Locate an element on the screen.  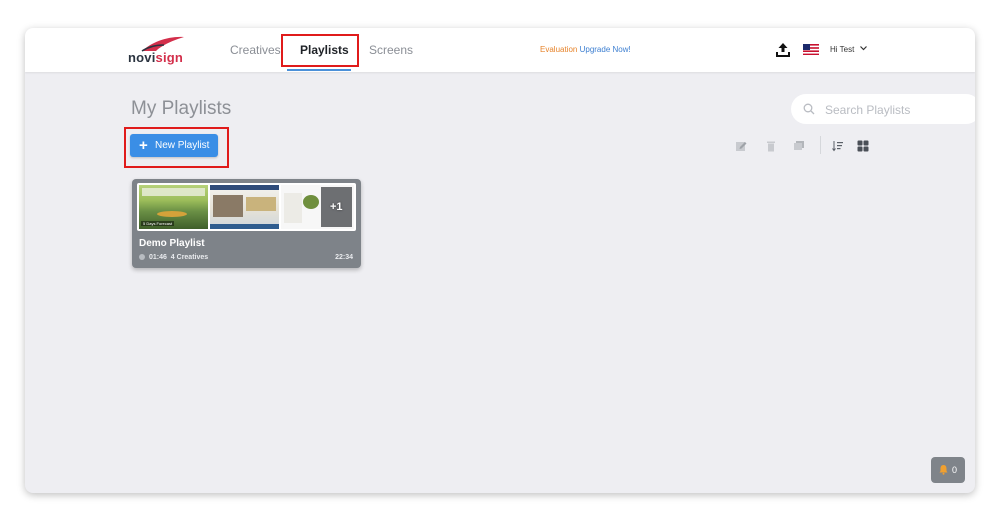
nav-creatives: Creatives is located at coordinates (255, 50).